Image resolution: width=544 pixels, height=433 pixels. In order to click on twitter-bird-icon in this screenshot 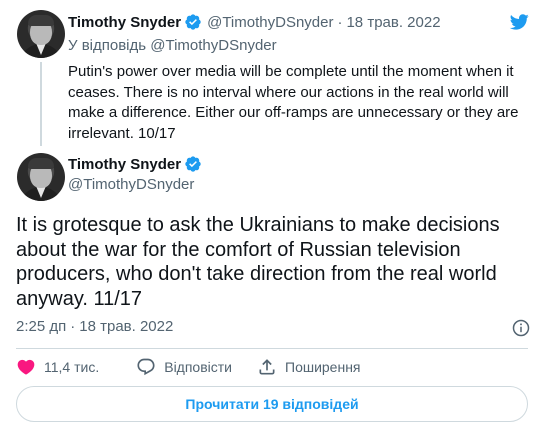, I will do `click(519, 22)`.